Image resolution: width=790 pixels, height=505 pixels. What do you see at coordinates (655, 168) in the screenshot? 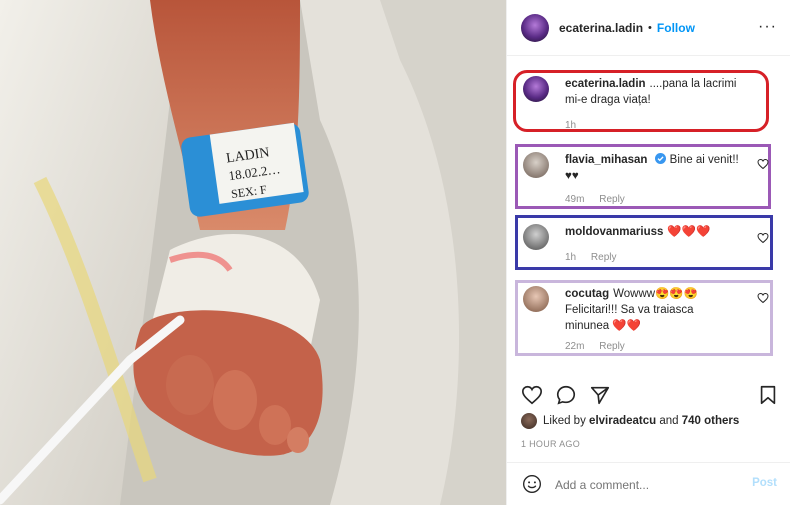
I see `comment-text-block: flavia_mihasan Bine ai venit!! ♥♥` at bounding box center [655, 168].